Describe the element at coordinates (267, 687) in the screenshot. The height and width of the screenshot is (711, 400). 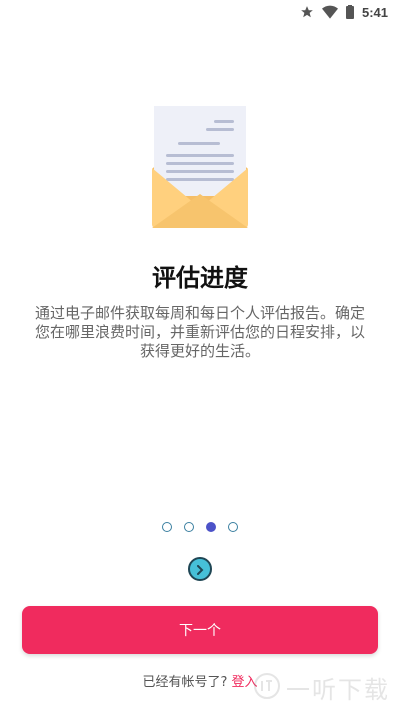
I see `watermark-logo-icon` at that location.